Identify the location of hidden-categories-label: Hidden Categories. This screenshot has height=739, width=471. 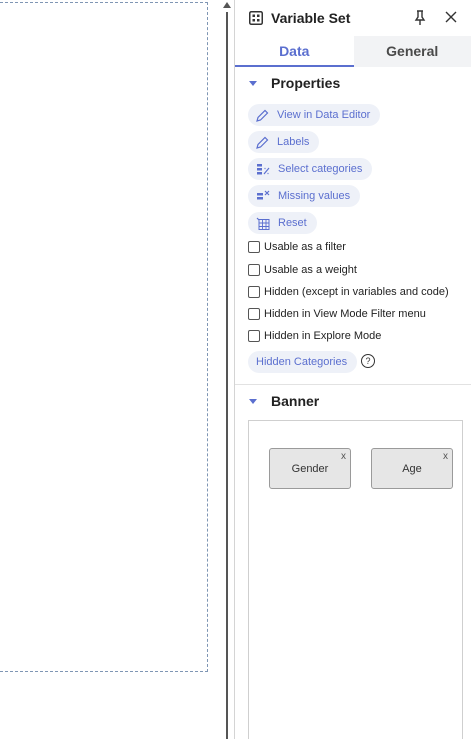
(302, 362).